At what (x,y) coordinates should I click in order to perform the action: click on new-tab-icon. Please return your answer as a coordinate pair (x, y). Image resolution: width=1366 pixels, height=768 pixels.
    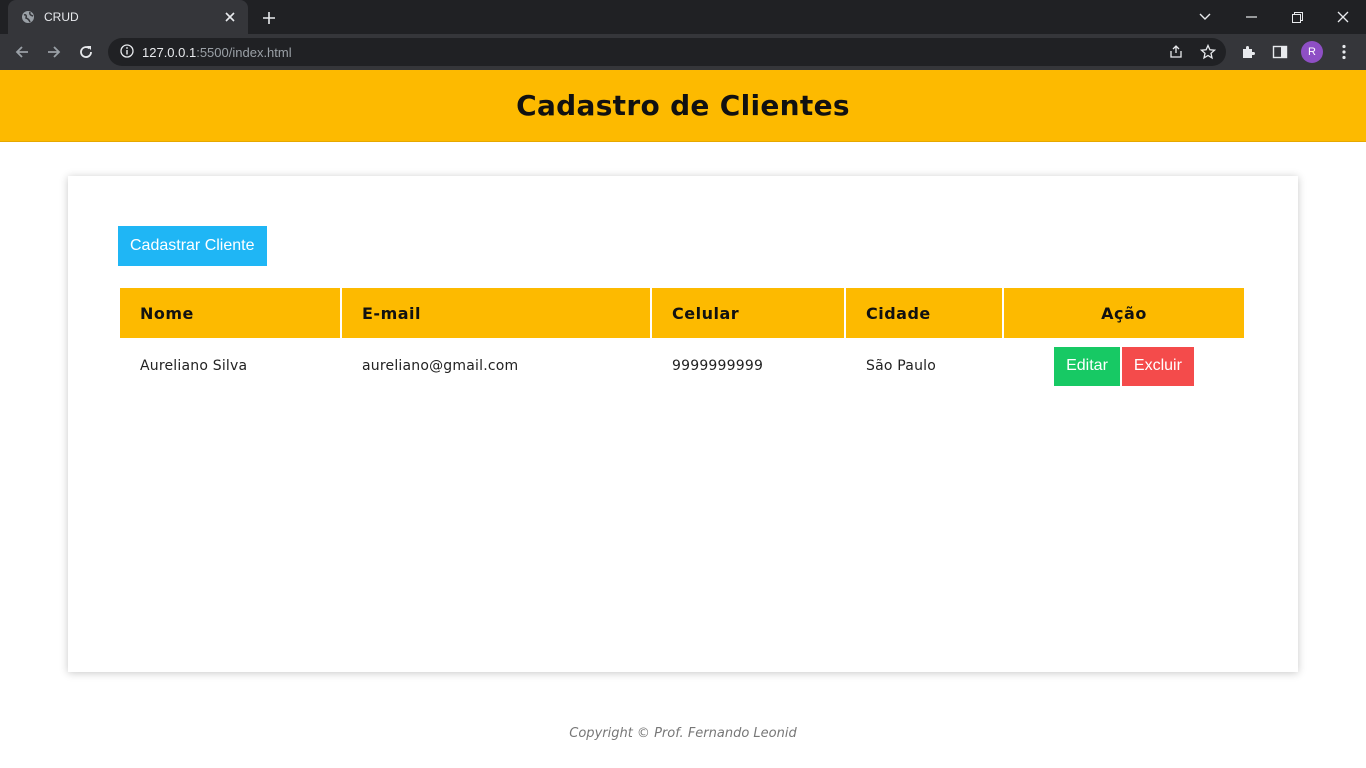
    Looking at the image, I should click on (269, 18).